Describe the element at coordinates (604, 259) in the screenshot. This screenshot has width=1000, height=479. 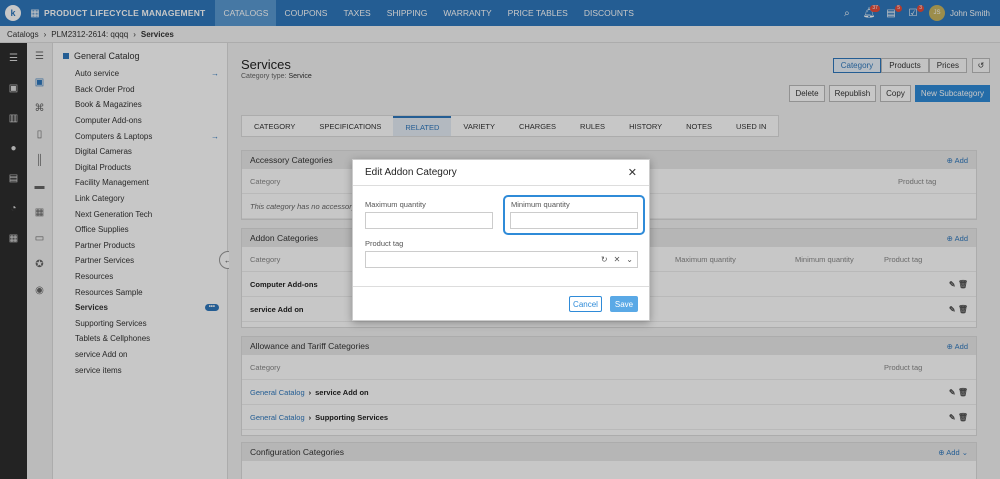
I see `refresh-icon: ↻` at that location.